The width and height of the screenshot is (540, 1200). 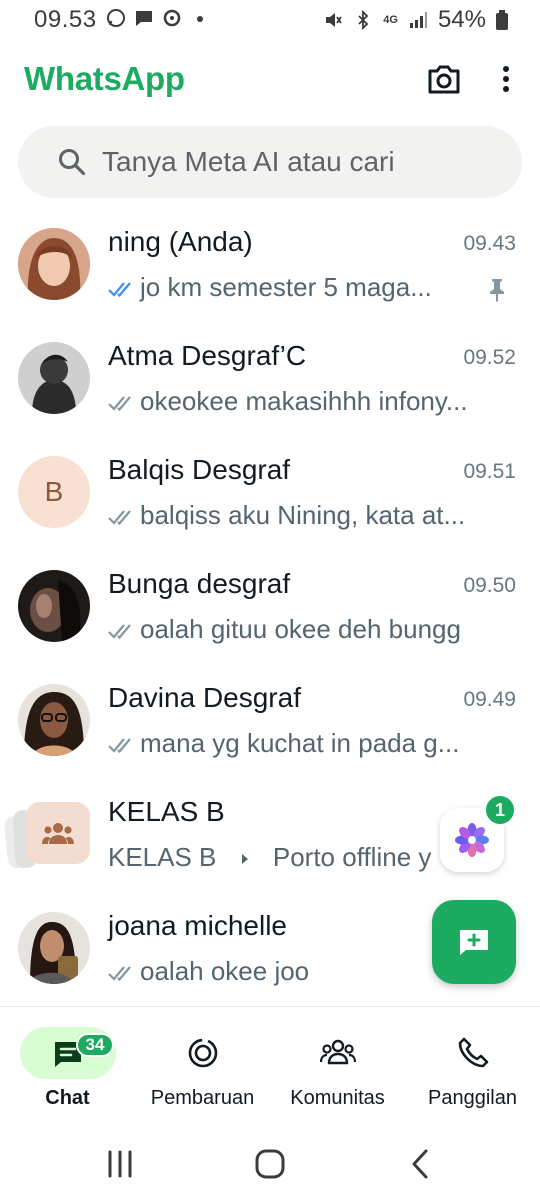 I want to click on avatar-initial: B, so click(x=54, y=491).